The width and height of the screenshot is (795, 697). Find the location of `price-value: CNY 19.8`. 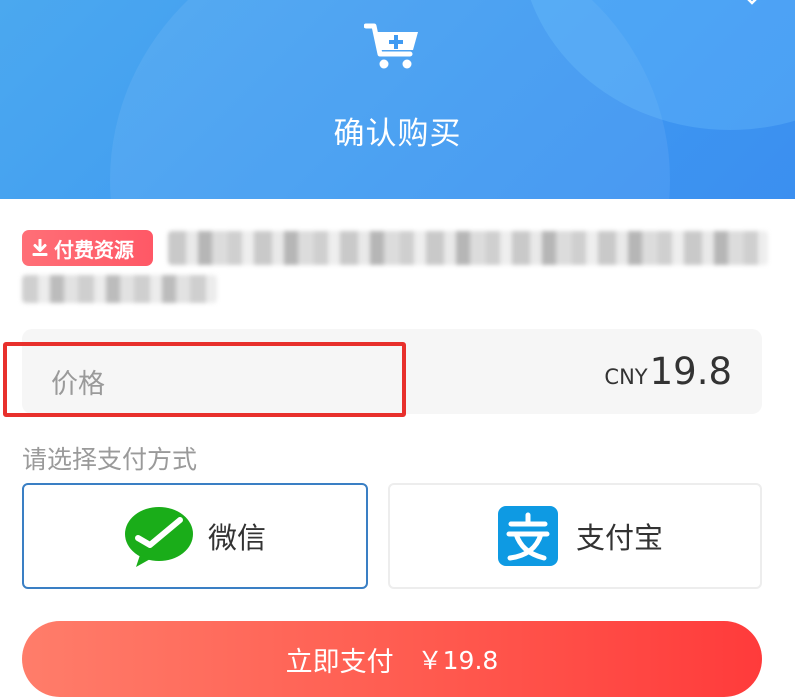

price-value: CNY 19.8 is located at coordinates (668, 371).